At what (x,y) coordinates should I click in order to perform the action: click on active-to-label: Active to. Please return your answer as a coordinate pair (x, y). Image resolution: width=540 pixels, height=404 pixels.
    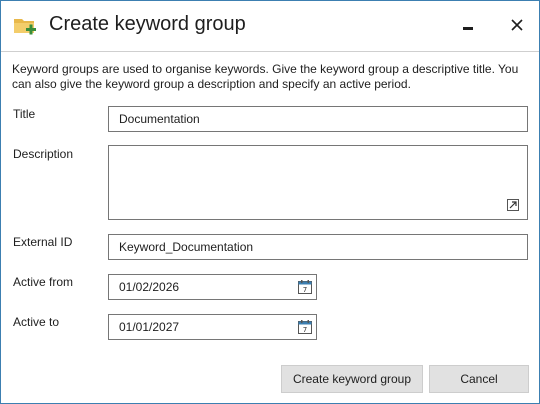
    Looking at the image, I should click on (36, 322).